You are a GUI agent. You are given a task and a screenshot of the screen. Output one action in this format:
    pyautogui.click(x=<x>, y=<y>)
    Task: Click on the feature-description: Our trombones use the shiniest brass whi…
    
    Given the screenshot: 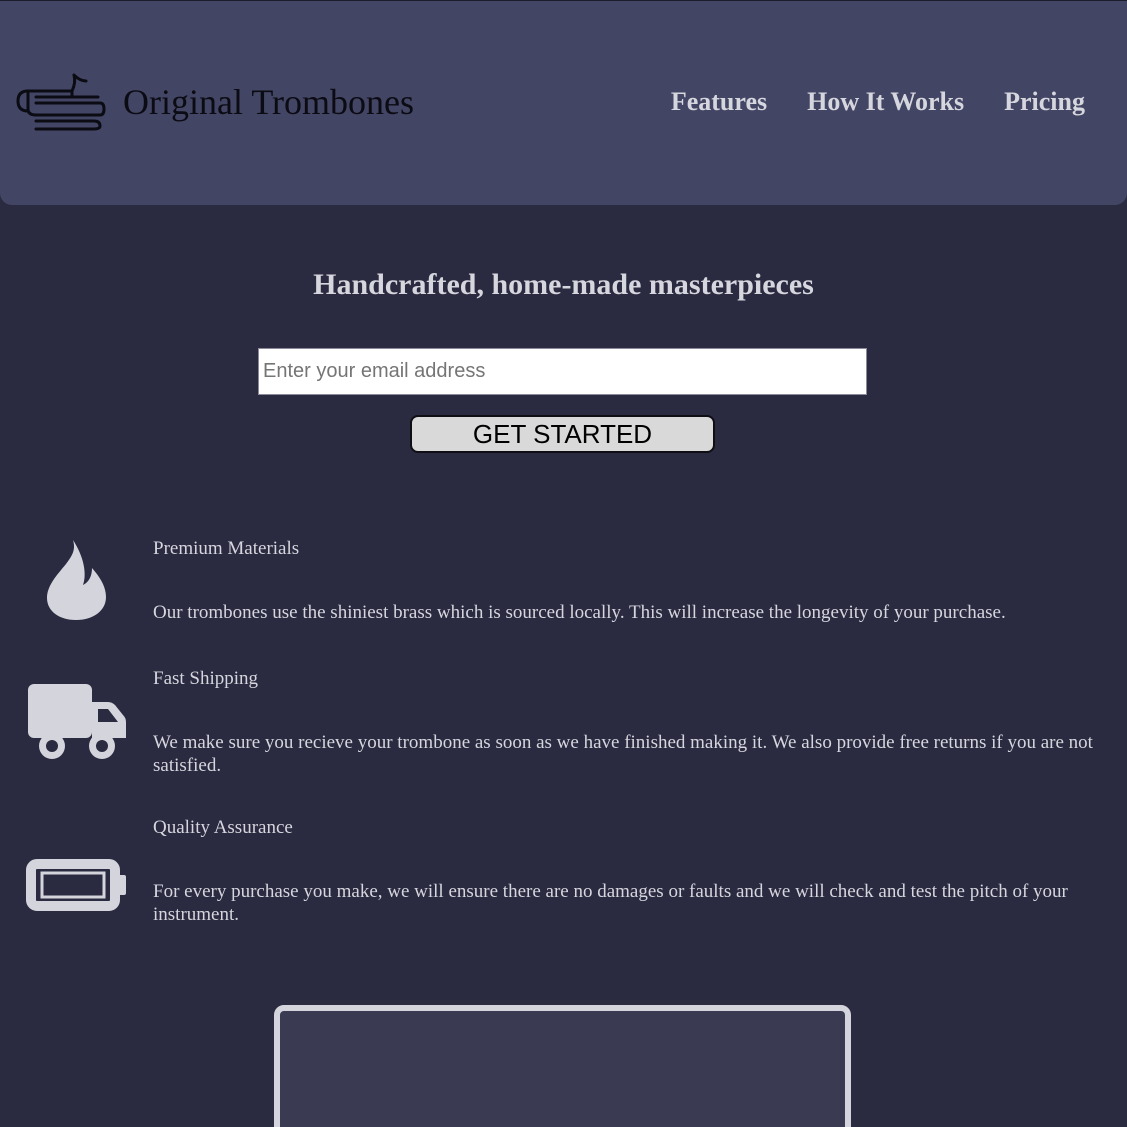 What is the action you would take?
    pyautogui.click(x=579, y=612)
    